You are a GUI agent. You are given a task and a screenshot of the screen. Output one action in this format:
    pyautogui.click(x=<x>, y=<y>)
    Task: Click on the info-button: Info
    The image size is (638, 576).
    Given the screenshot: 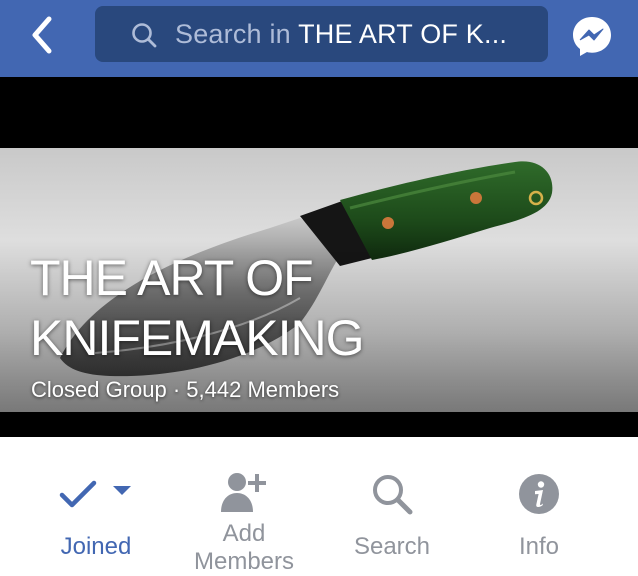 What is the action you would take?
    pyautogui.click(x=539, y=506)
    